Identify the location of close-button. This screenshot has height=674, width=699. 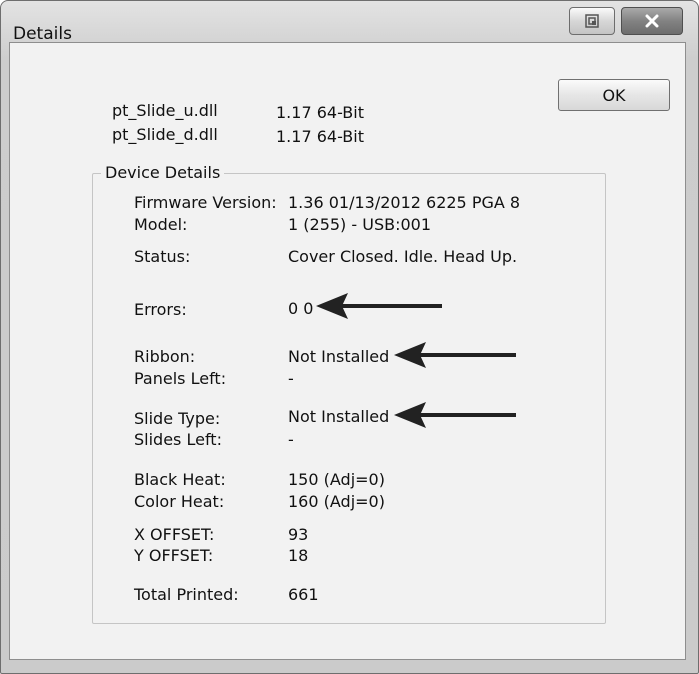
(652, 21).